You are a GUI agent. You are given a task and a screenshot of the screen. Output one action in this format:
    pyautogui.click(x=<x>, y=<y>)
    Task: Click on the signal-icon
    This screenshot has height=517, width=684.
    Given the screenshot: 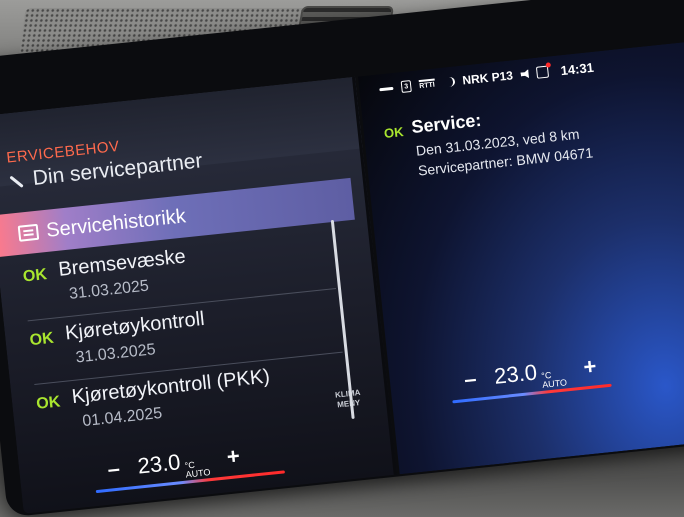 What is the action you would take?
    pyautogui.click(x=449, y=82)
    